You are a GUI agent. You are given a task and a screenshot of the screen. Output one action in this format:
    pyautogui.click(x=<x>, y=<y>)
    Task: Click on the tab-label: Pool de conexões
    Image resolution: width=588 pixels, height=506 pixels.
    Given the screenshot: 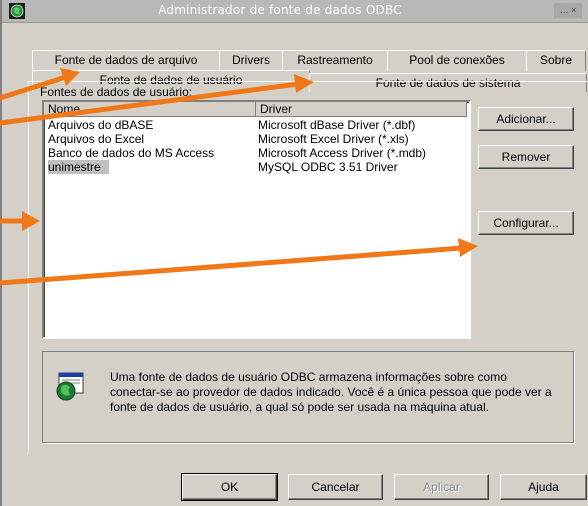 What is the action you would take?
    pyautogui.click(x=457, y=60)
    